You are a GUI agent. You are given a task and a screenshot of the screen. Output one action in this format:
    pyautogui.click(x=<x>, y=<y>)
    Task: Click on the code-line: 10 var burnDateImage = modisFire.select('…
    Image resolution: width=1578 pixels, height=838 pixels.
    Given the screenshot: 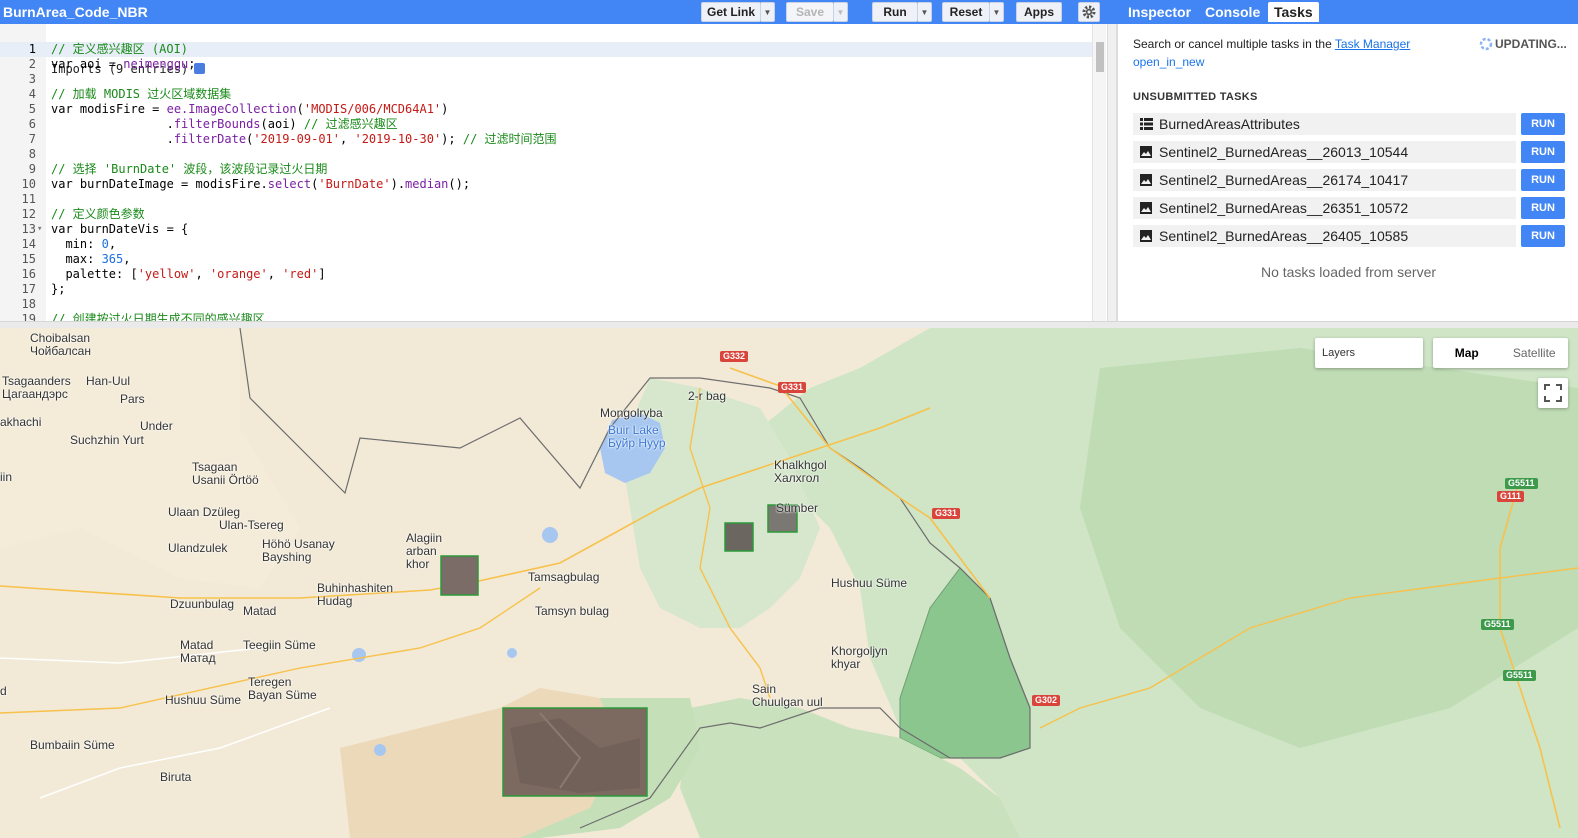 What is the action you would take?
    pyautogui.click(x=546, y=184)
    